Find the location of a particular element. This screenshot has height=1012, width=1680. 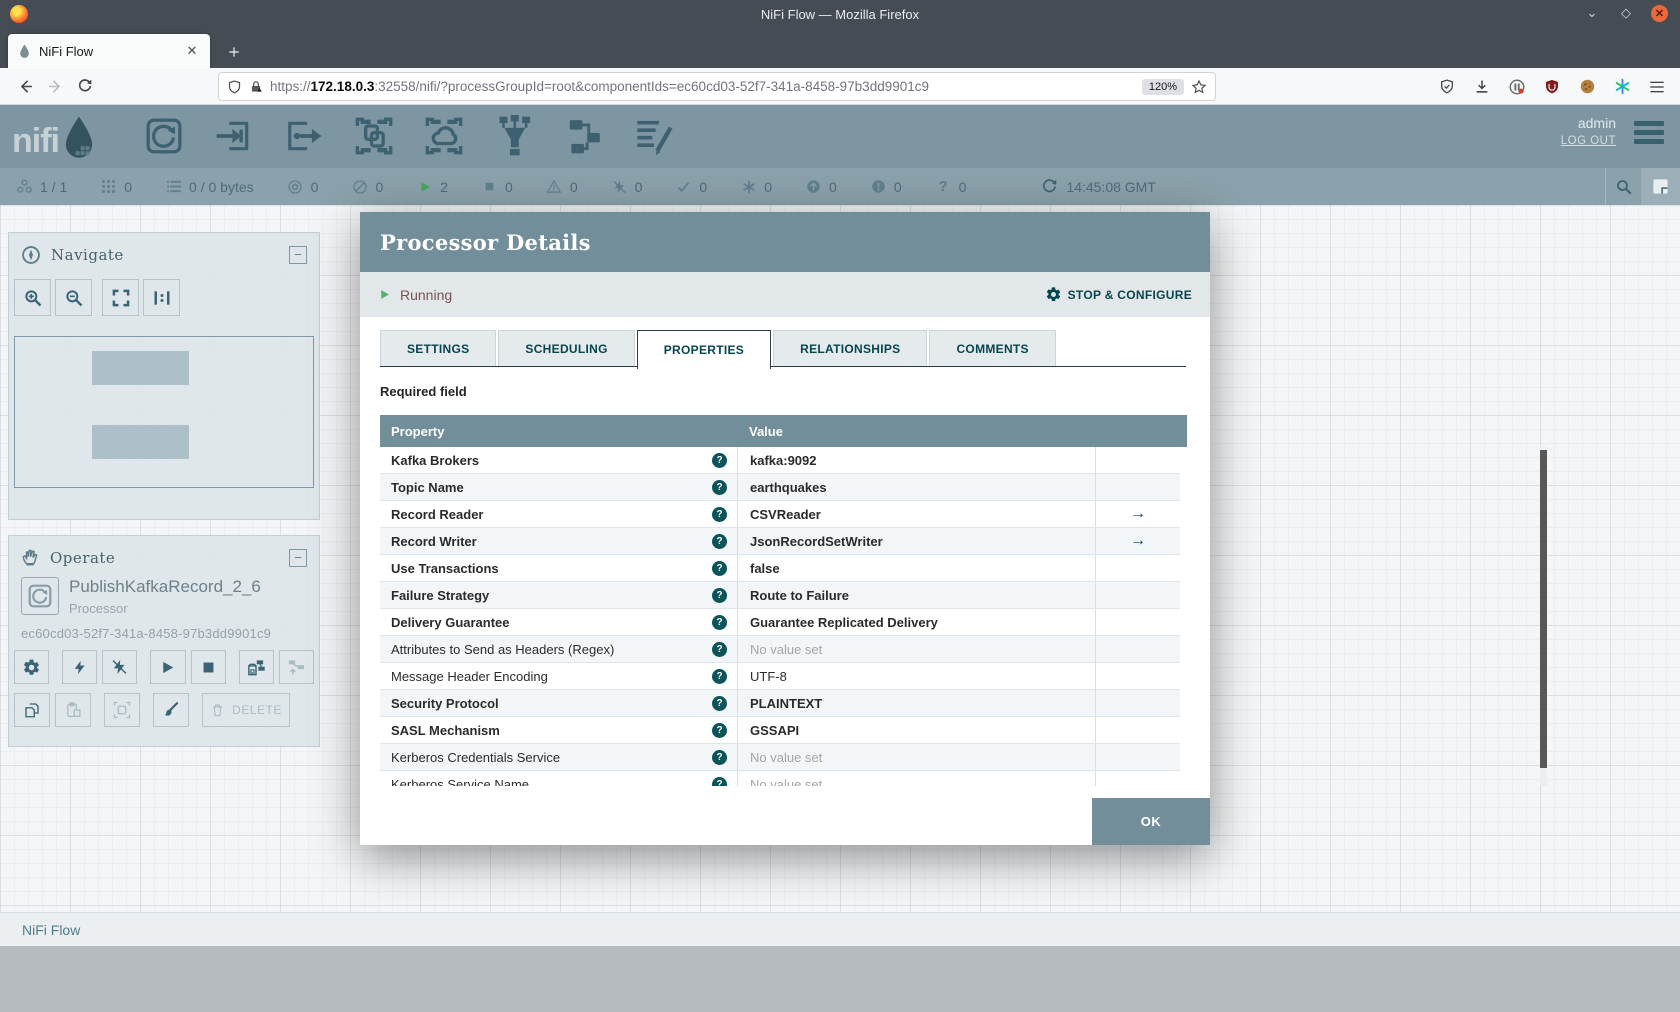

extension-asterisk-icon is located at coordinates (1622, 87).